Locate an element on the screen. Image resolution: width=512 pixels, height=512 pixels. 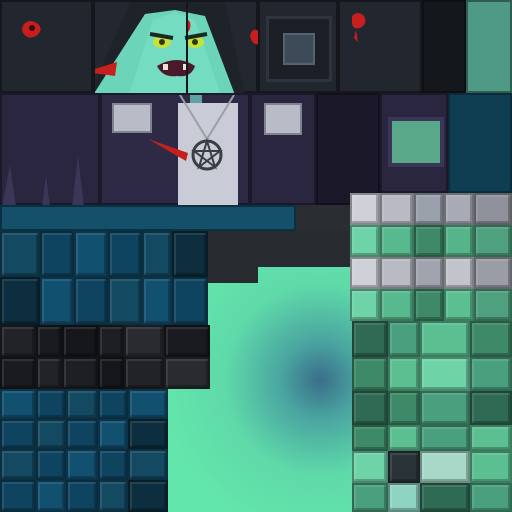
right-lower-grid is located at coordinates (432, 416).